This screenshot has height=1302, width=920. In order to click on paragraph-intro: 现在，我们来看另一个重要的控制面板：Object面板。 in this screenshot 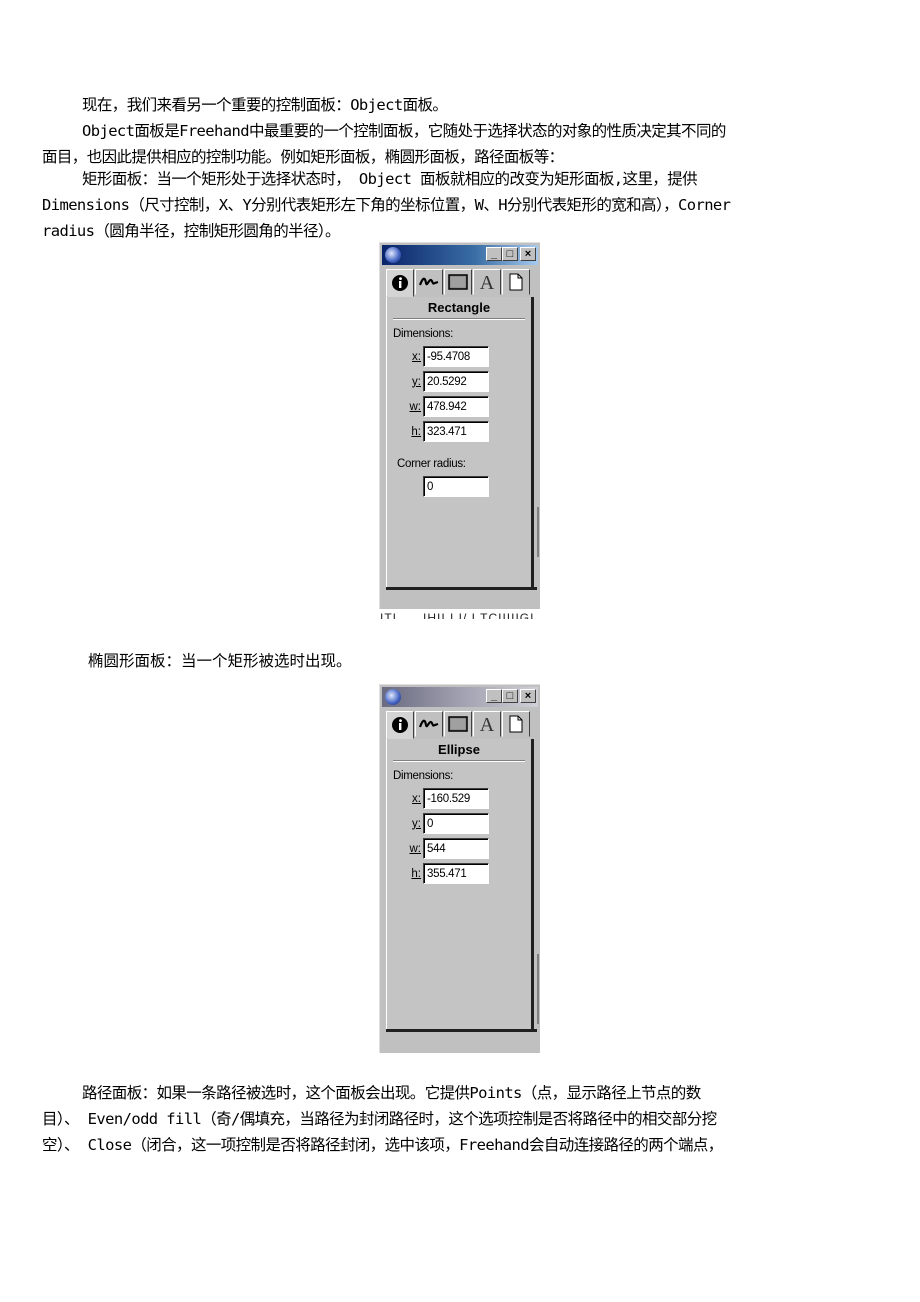, I will do `click(265, 105)`.